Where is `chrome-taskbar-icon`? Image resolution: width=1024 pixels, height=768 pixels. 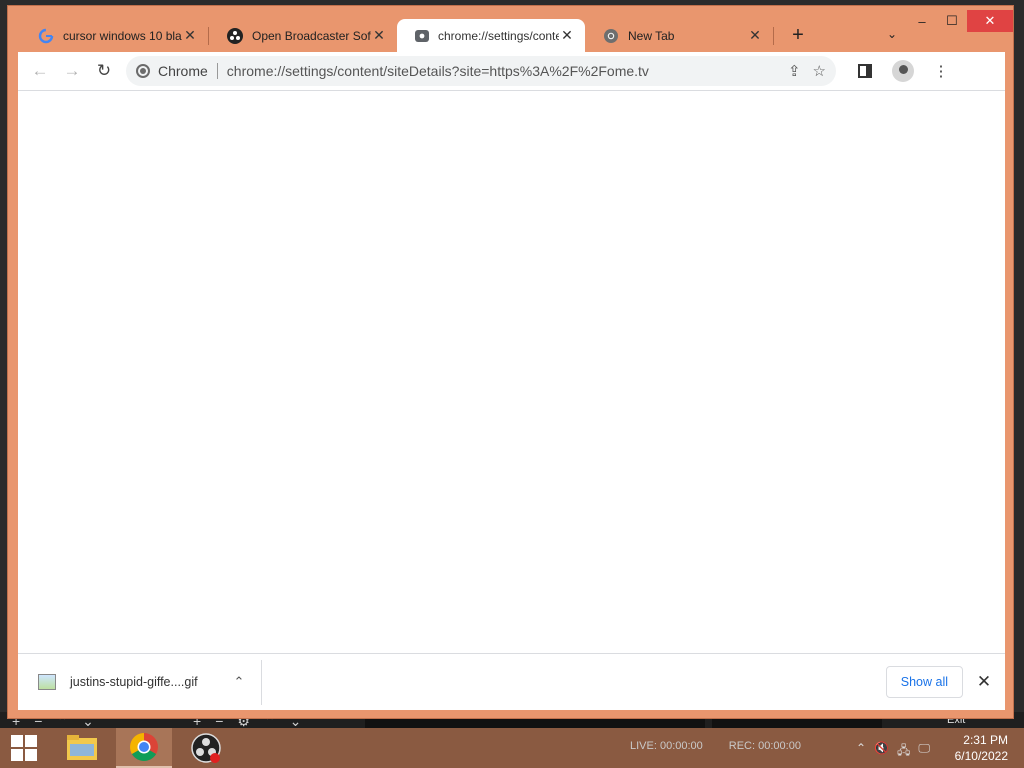
chrome-taskbar-icon is located at coordinates (144, 747).